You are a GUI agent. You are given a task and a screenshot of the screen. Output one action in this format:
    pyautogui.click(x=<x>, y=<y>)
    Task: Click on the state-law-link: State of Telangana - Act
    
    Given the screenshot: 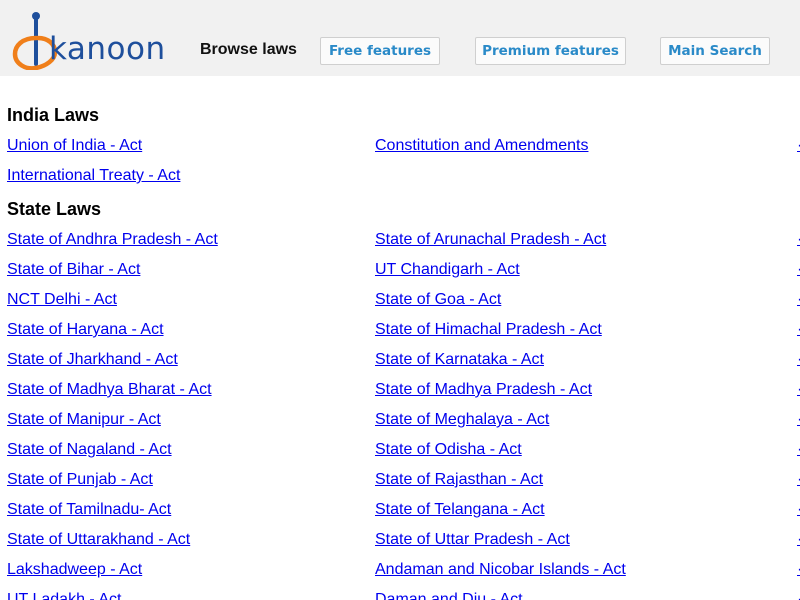 What is the action you would take?
    pyautogui.click(x=460, y=510)
    